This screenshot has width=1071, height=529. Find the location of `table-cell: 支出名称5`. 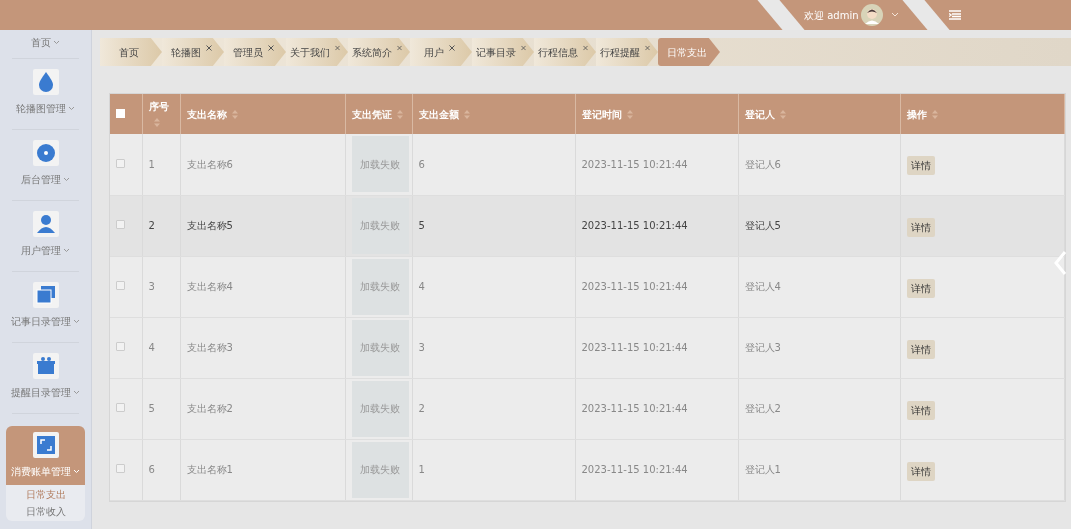

table-cell: 支出名称5 is located at coordinates (209, 225).